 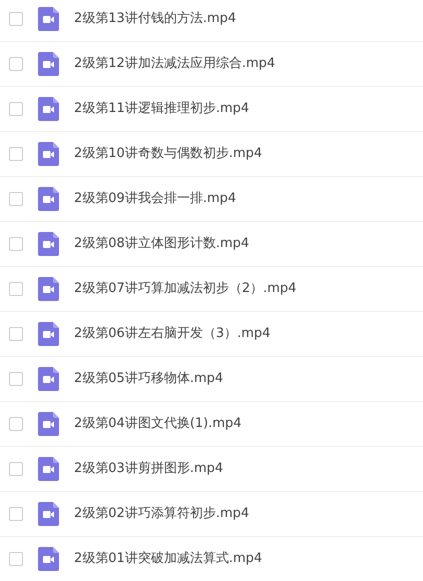 What do you see at coordinates (172, 334) in the screenshot?
I see `file-name: 2级第06讲左右脑开发（3）.mp4` at bounding box center [172, 334].